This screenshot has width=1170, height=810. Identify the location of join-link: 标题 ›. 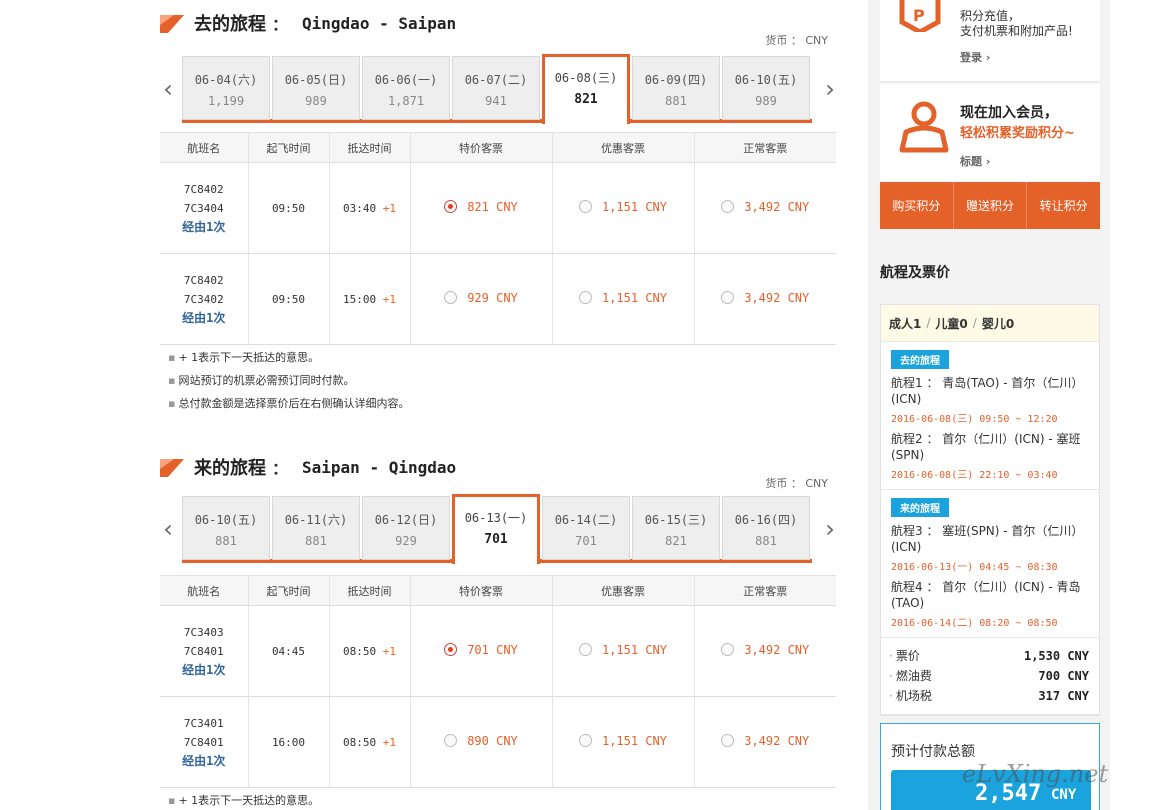
(1017, 161).